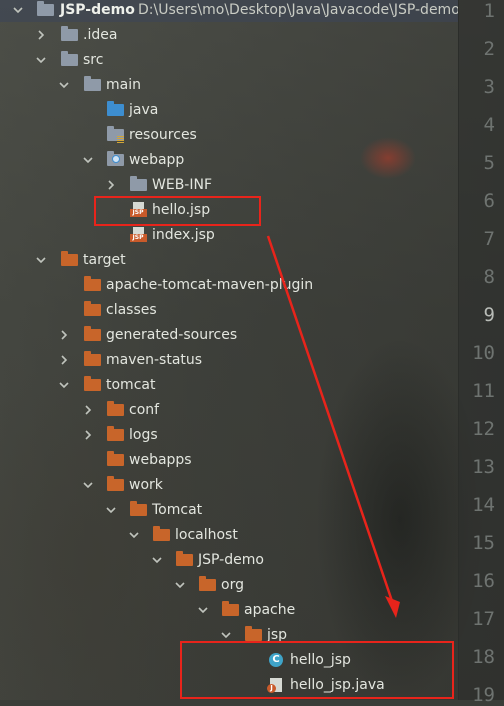 The height and width of the screenshot is (706, 504). I want to click on line-number: 7, so click(489, 239).